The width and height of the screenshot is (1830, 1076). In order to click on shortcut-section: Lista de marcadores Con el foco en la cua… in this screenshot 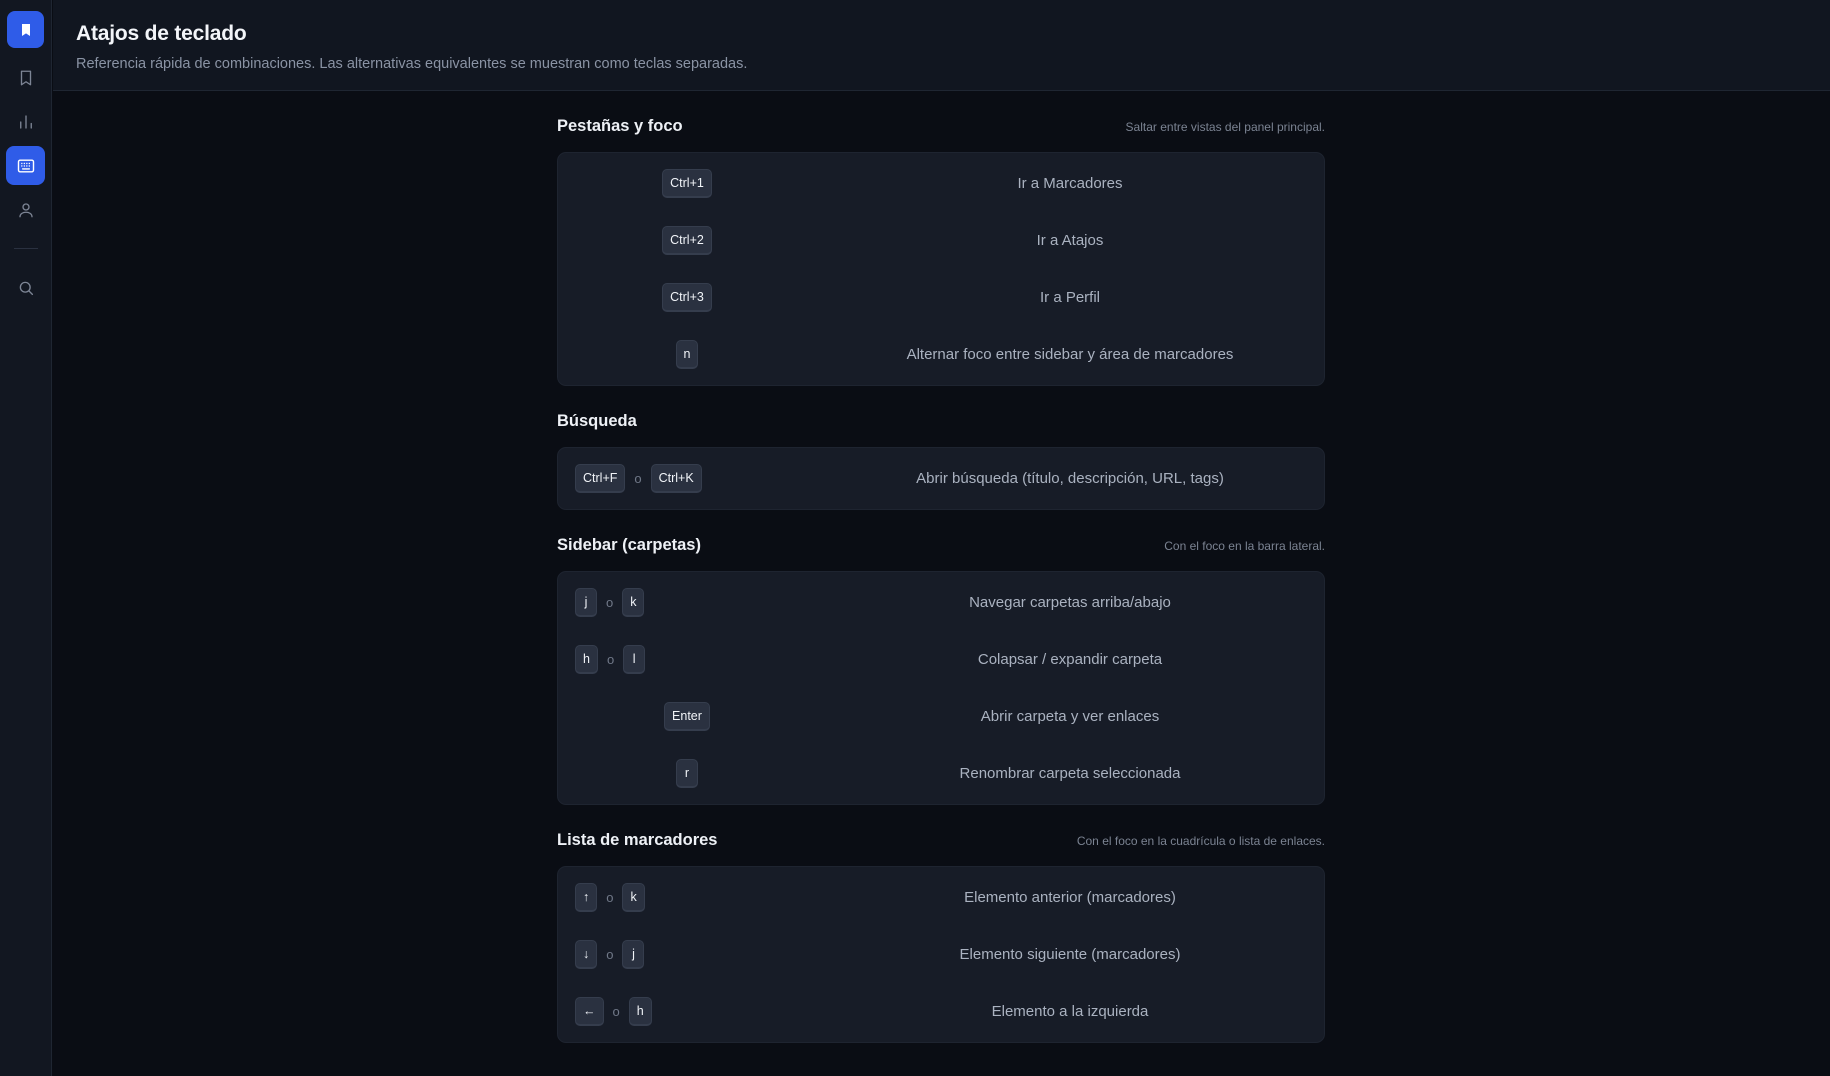, I will do `click(941, 937)`.